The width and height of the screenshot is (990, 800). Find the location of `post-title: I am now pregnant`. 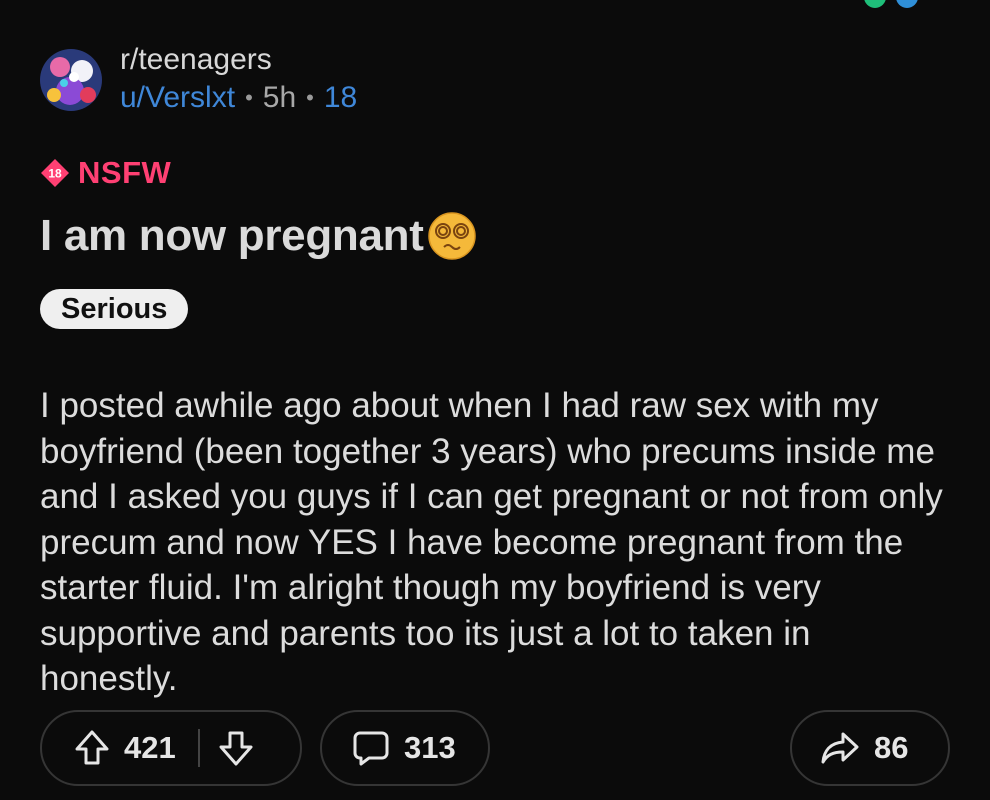

post-title: I am now pregnant is located at coordinates (259, 236).